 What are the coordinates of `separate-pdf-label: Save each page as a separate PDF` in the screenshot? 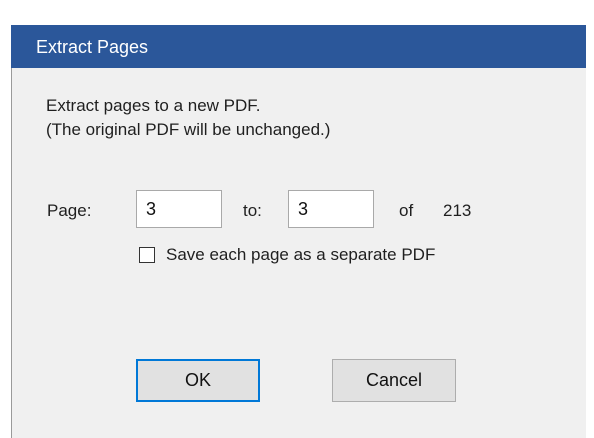 It's located at (300, 255).